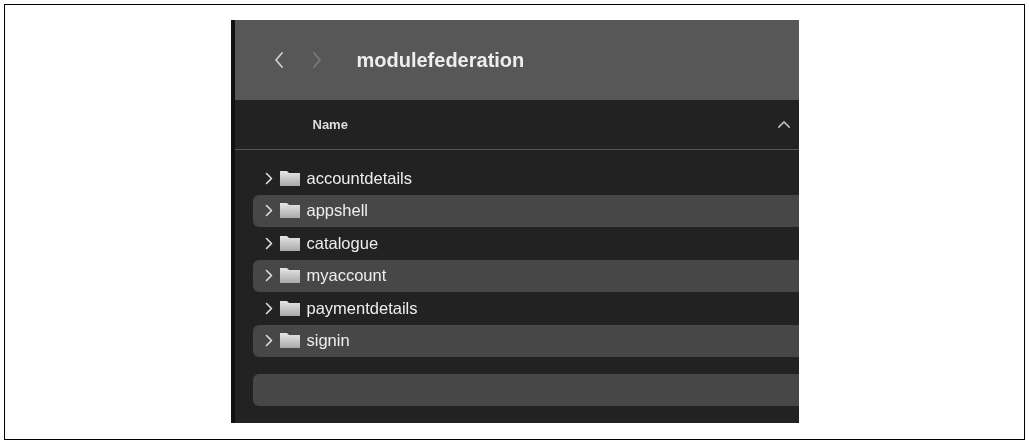 This screenshot has height=444, width=1029. I want to click on file-name: accountdetails, so click(359, 178).